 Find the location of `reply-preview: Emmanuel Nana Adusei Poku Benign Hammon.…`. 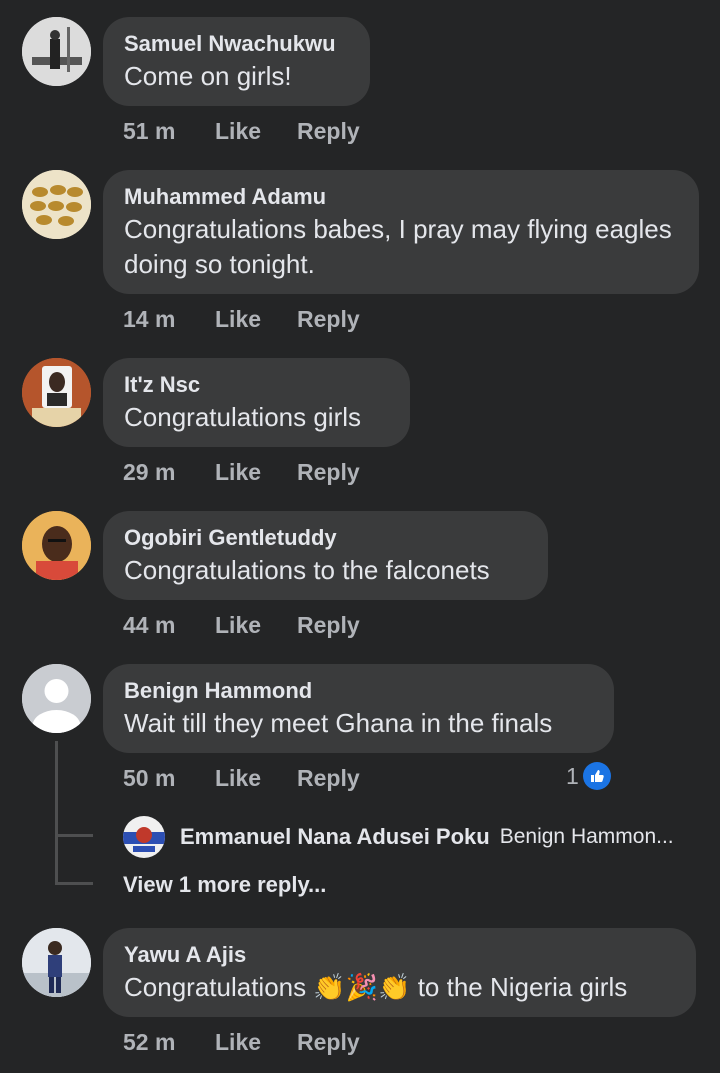

reply-preview: Emmanuel Nana Adusei Poku Benign Hammon.… is located at coordinates (398, 837).